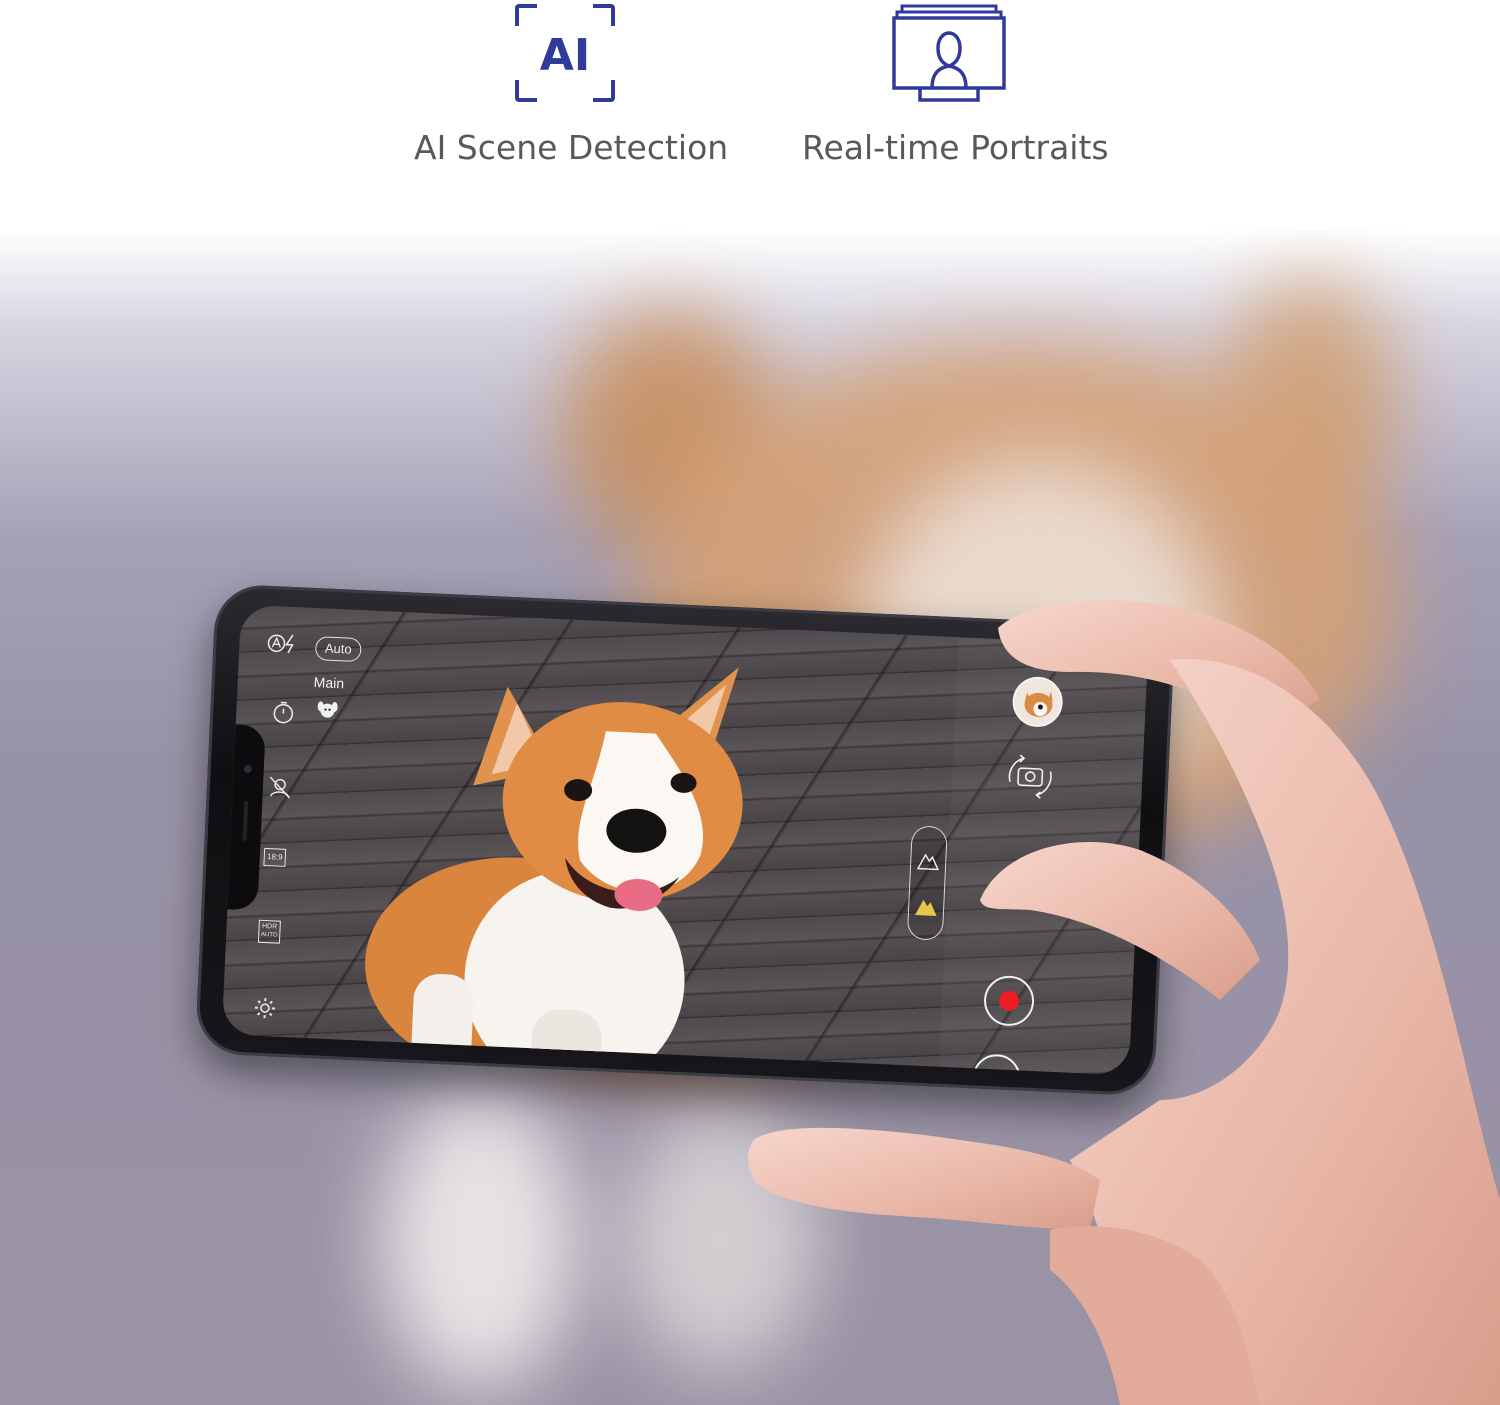 Image resolution: width=1500 pixels, height=1405 pixels. I want to click on ai-scan-icon: AI, so click(565, 55).